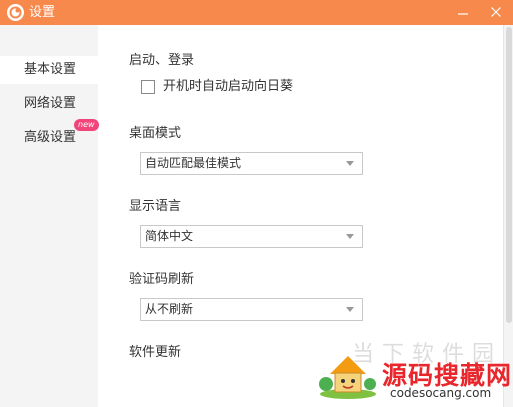 The image size is (513, 407). I want to click on sidebar-item-network: 网络设置, so click(49, 104).